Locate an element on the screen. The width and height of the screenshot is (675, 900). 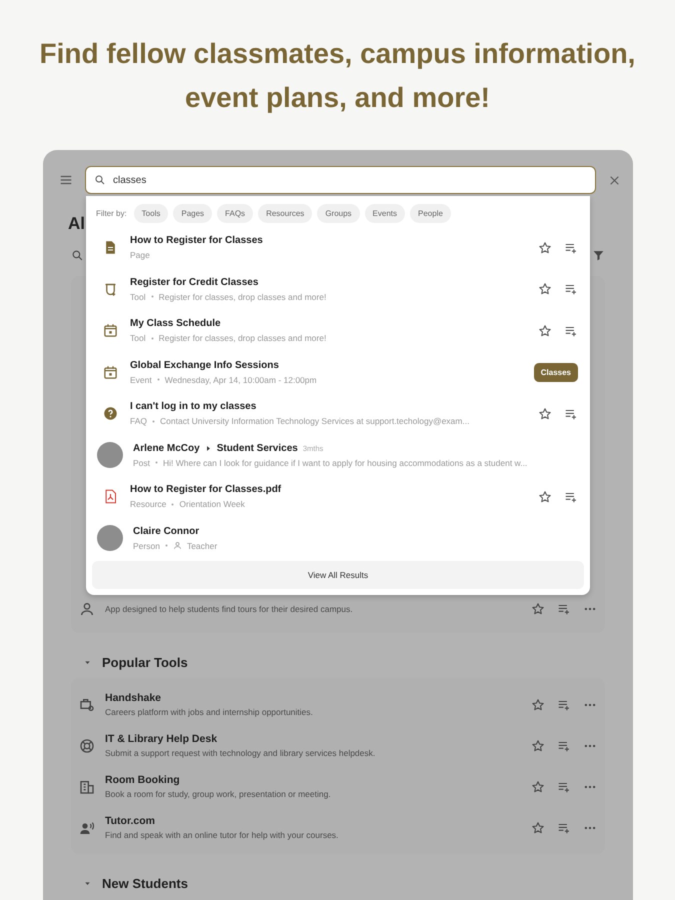
filter-chip: Pages is located at coordinates (192, 213).